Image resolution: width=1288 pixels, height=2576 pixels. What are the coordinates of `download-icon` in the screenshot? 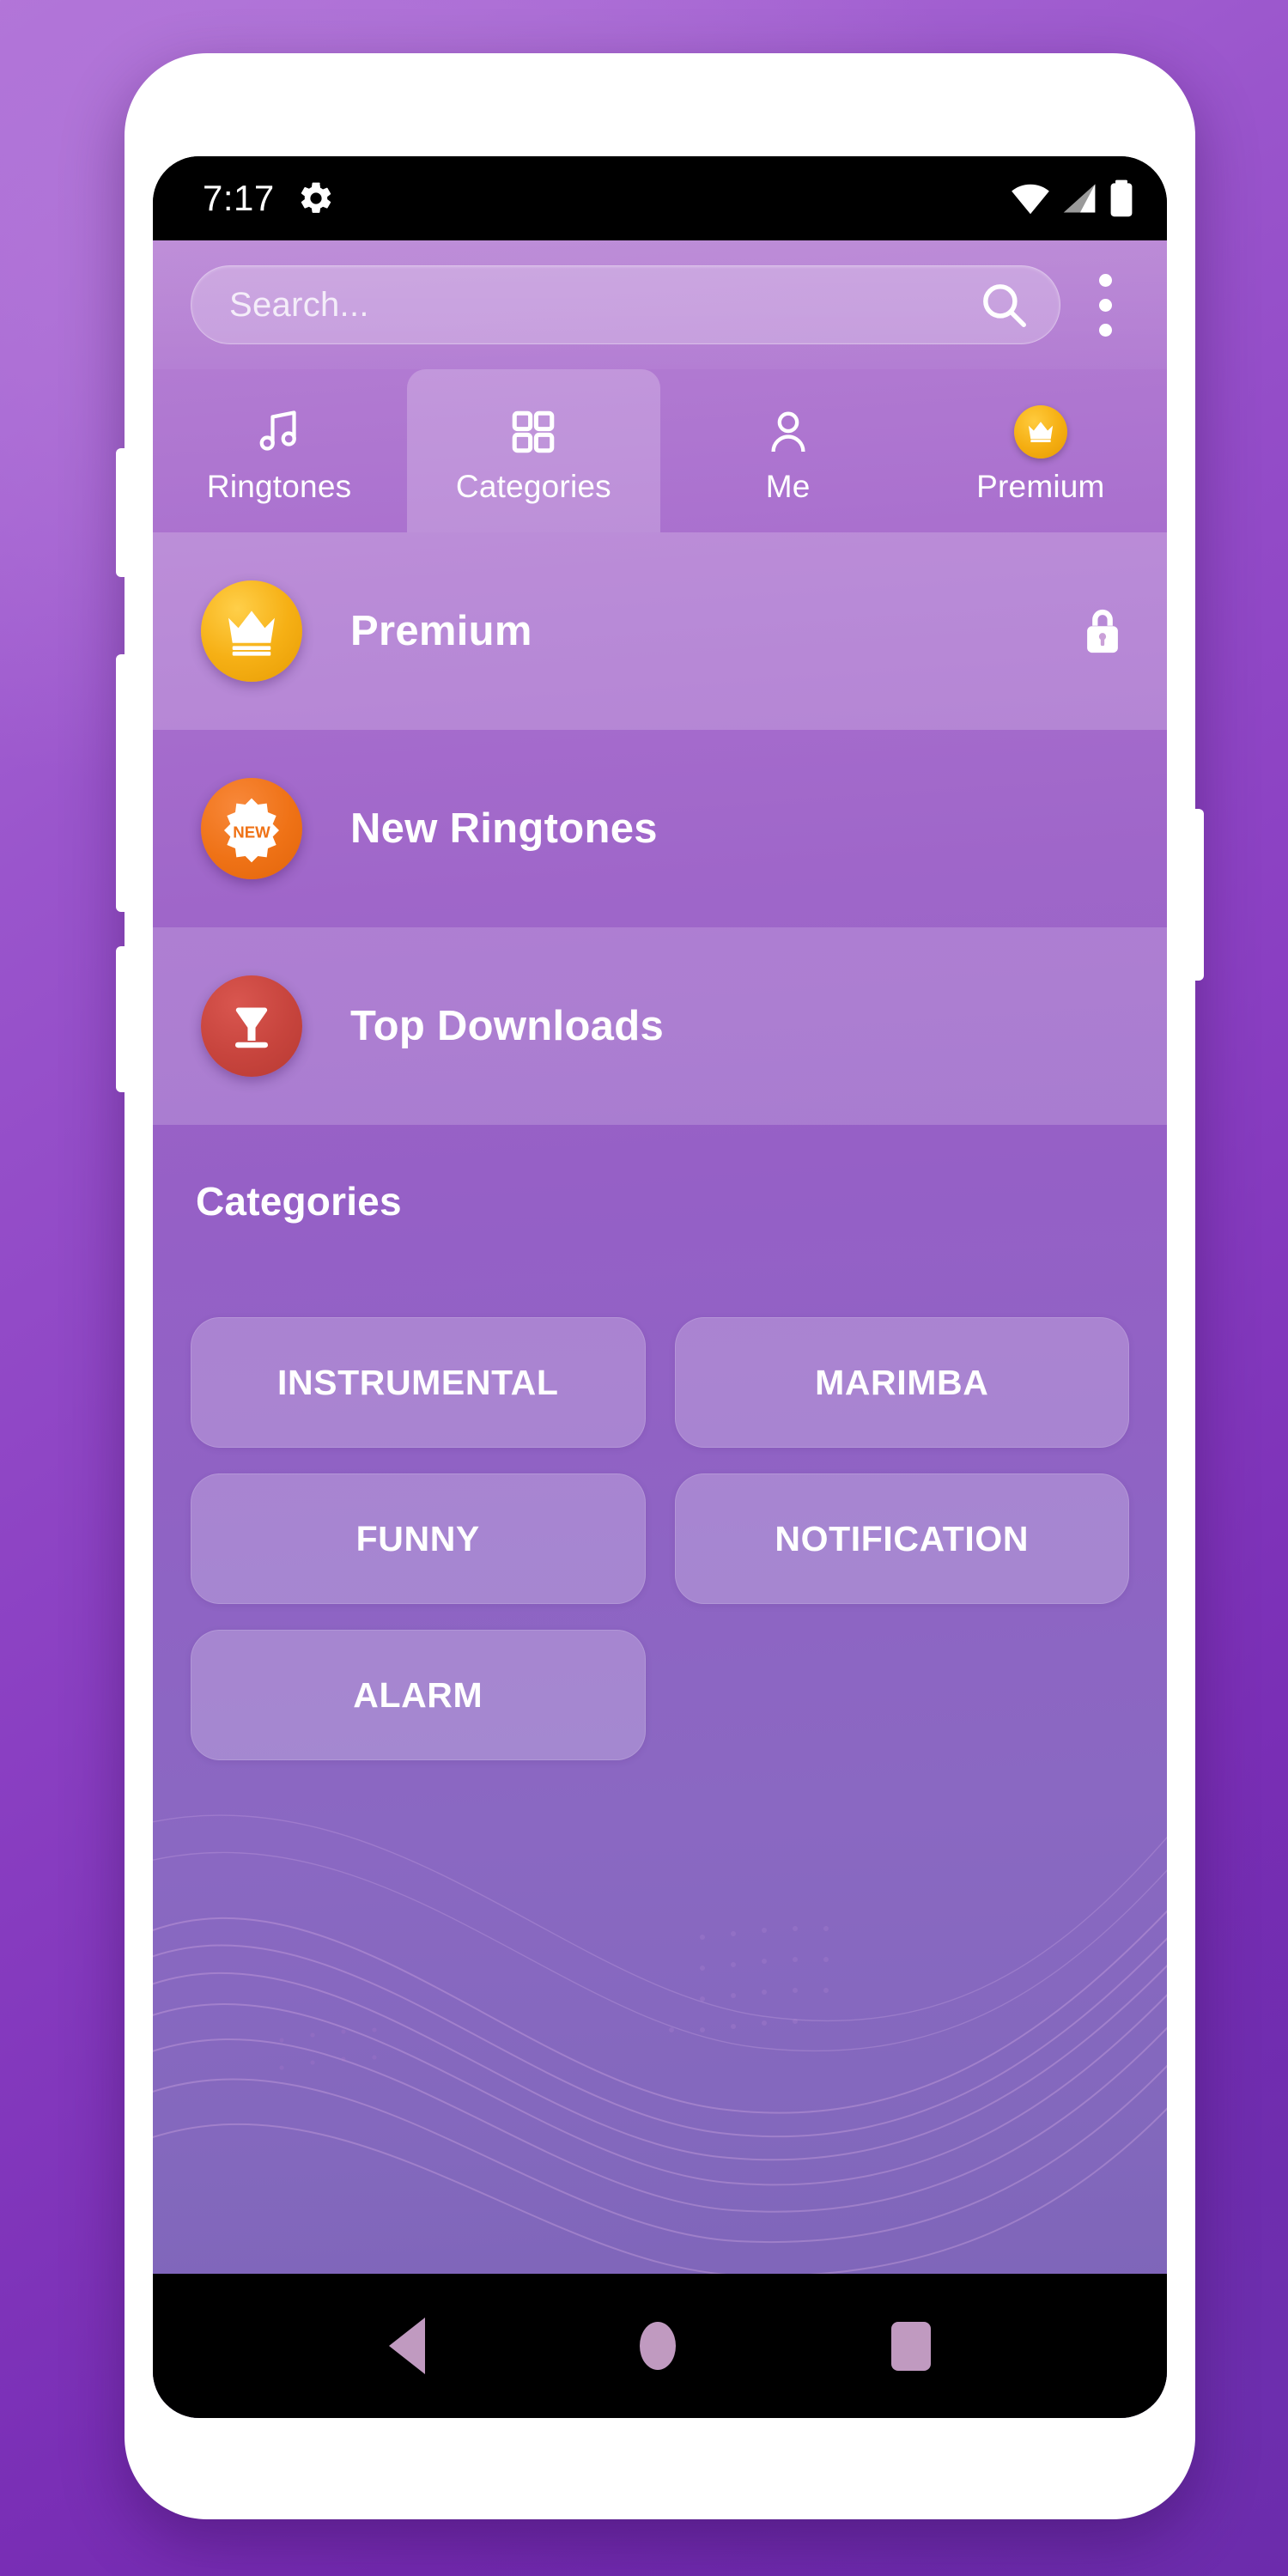 It's located at (251, 1026).